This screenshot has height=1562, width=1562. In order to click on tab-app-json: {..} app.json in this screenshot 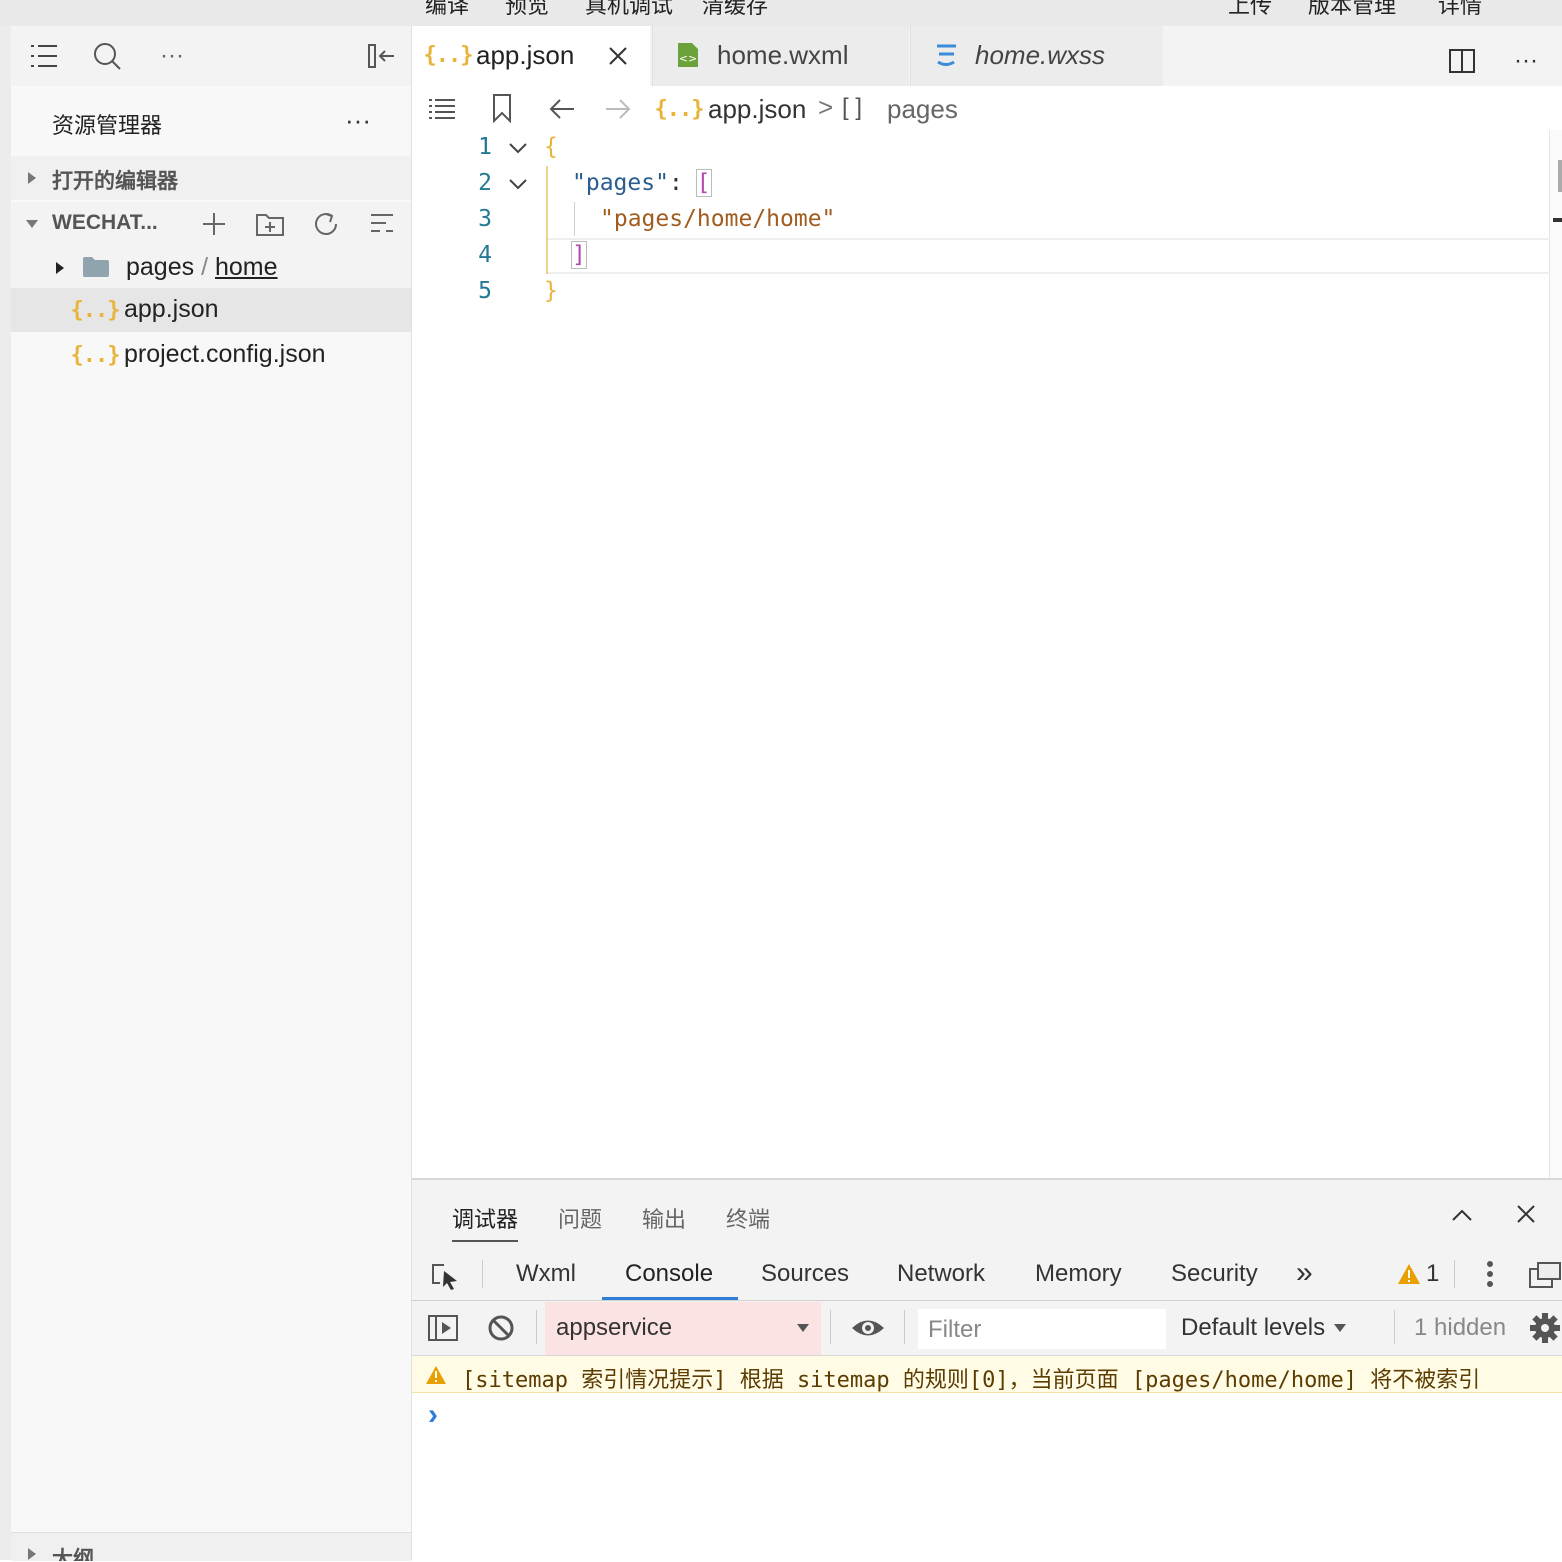, I will do `click(531, 56)`.